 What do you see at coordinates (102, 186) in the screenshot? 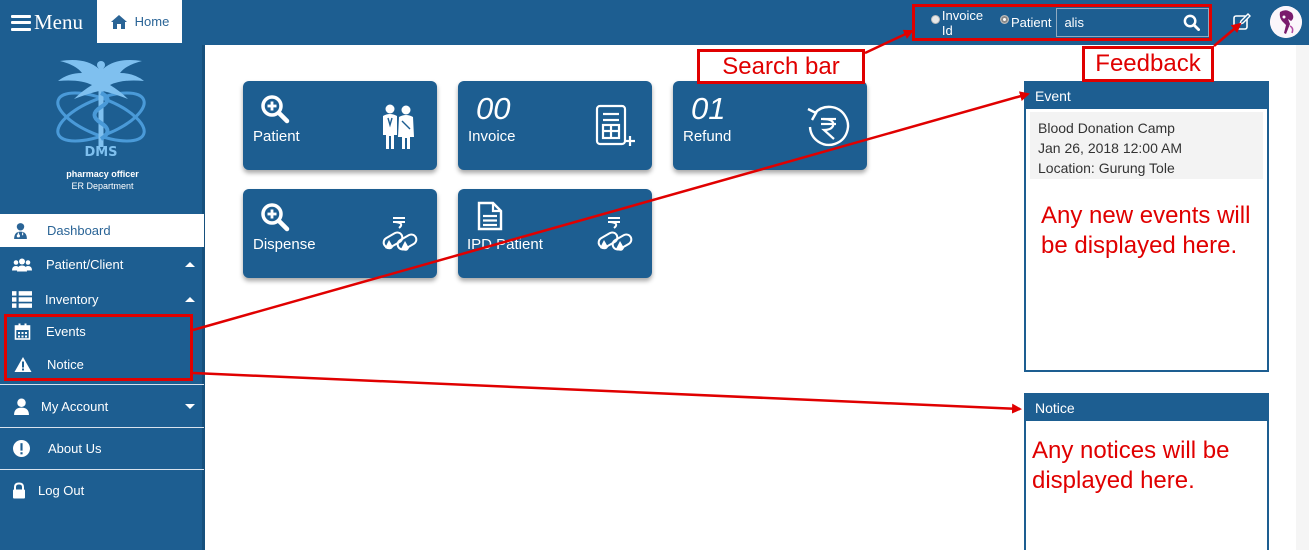
I see `user-department: ER Department` at bounding box center [102, 186].